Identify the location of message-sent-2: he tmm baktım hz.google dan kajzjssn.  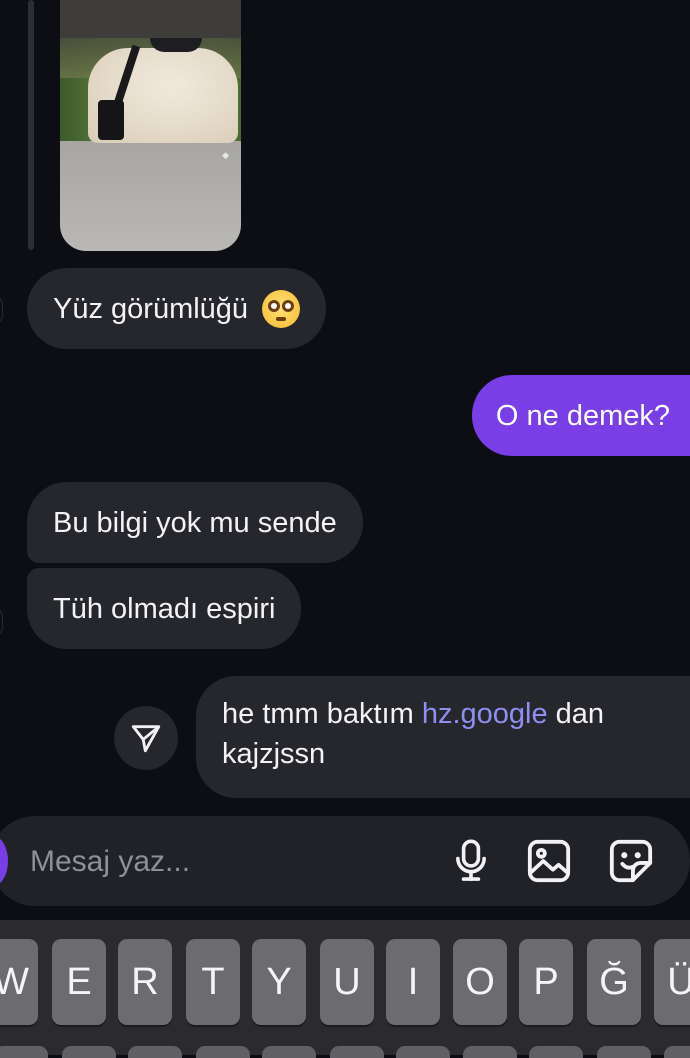
(443, 737).